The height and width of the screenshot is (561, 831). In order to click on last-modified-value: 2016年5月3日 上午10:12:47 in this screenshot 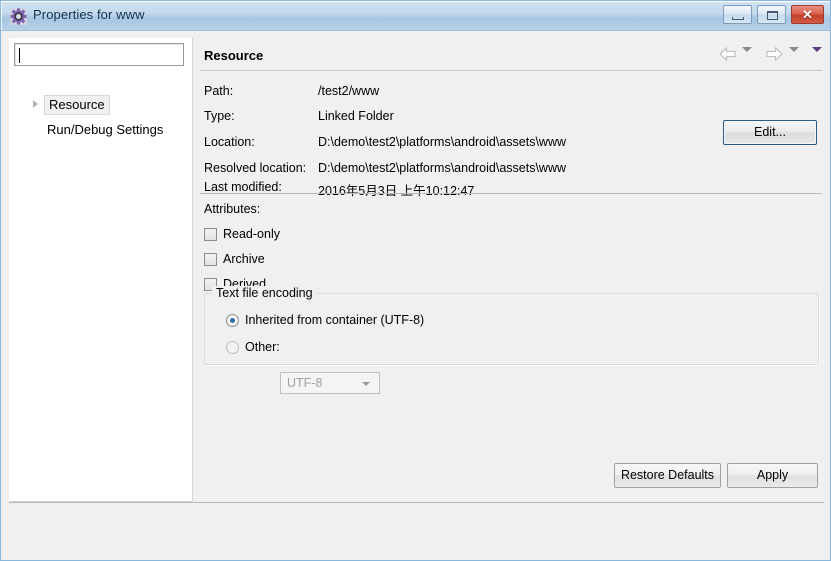, I will do `click(396, 191)`.